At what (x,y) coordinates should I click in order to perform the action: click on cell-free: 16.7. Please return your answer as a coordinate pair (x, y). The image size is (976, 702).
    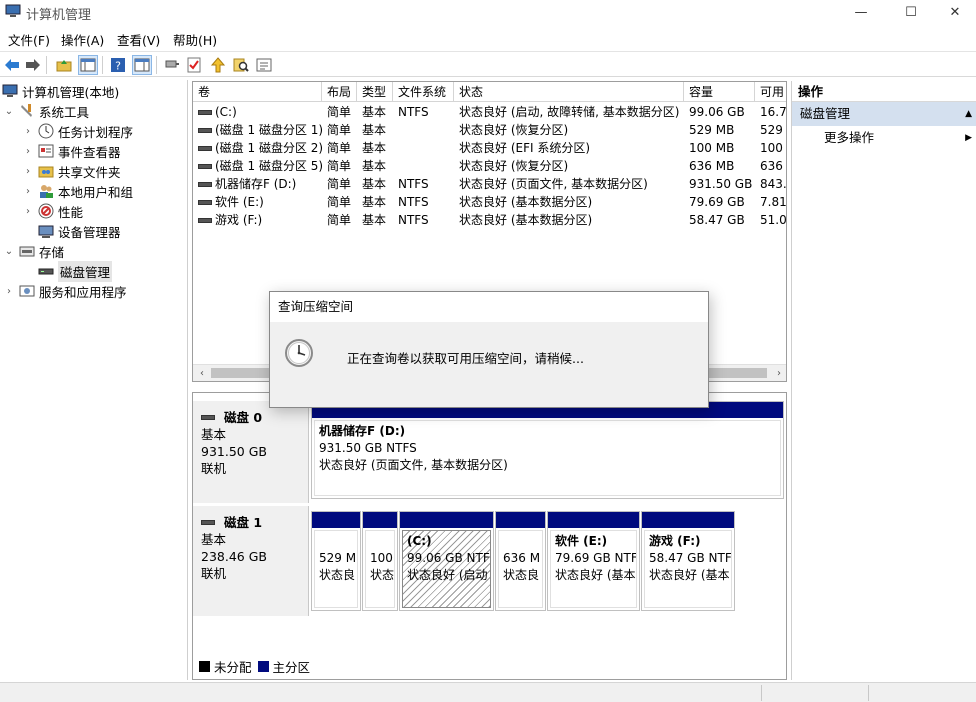
    Looking at the image, I should click on (773, 112).